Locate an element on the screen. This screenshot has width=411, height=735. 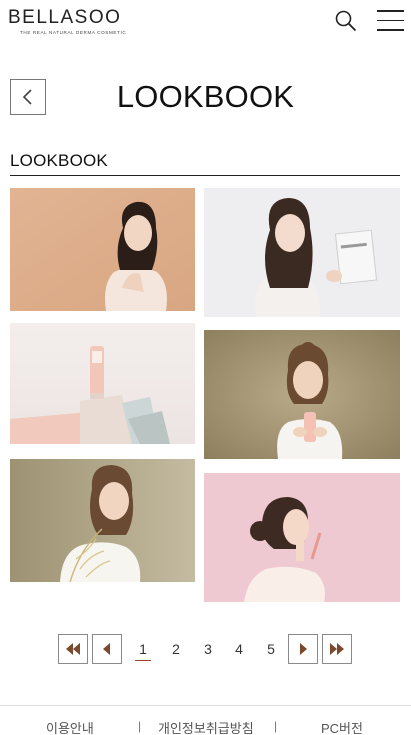
pagination: 1 2 3 4 5 is located at coordinates (205, 650).